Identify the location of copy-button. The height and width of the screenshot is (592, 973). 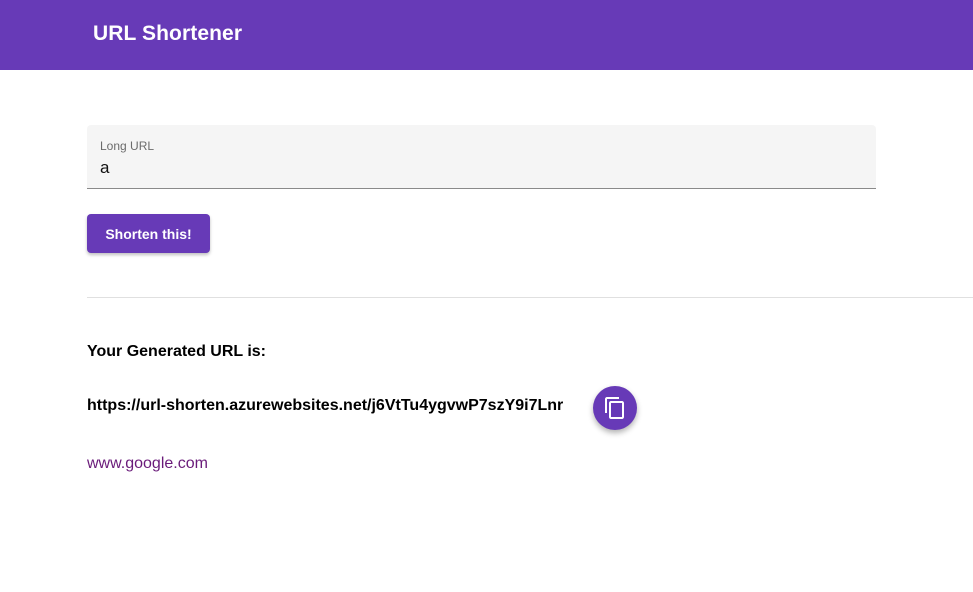
(615, 408).